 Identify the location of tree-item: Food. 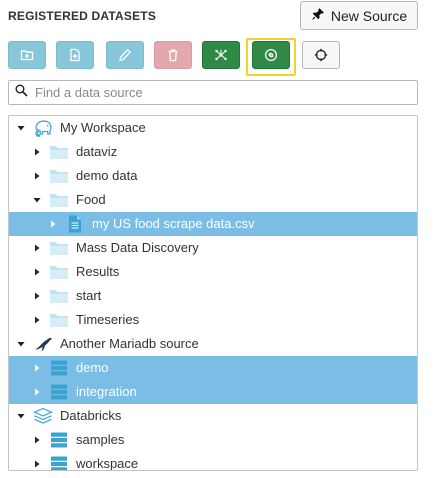
(213, 200).